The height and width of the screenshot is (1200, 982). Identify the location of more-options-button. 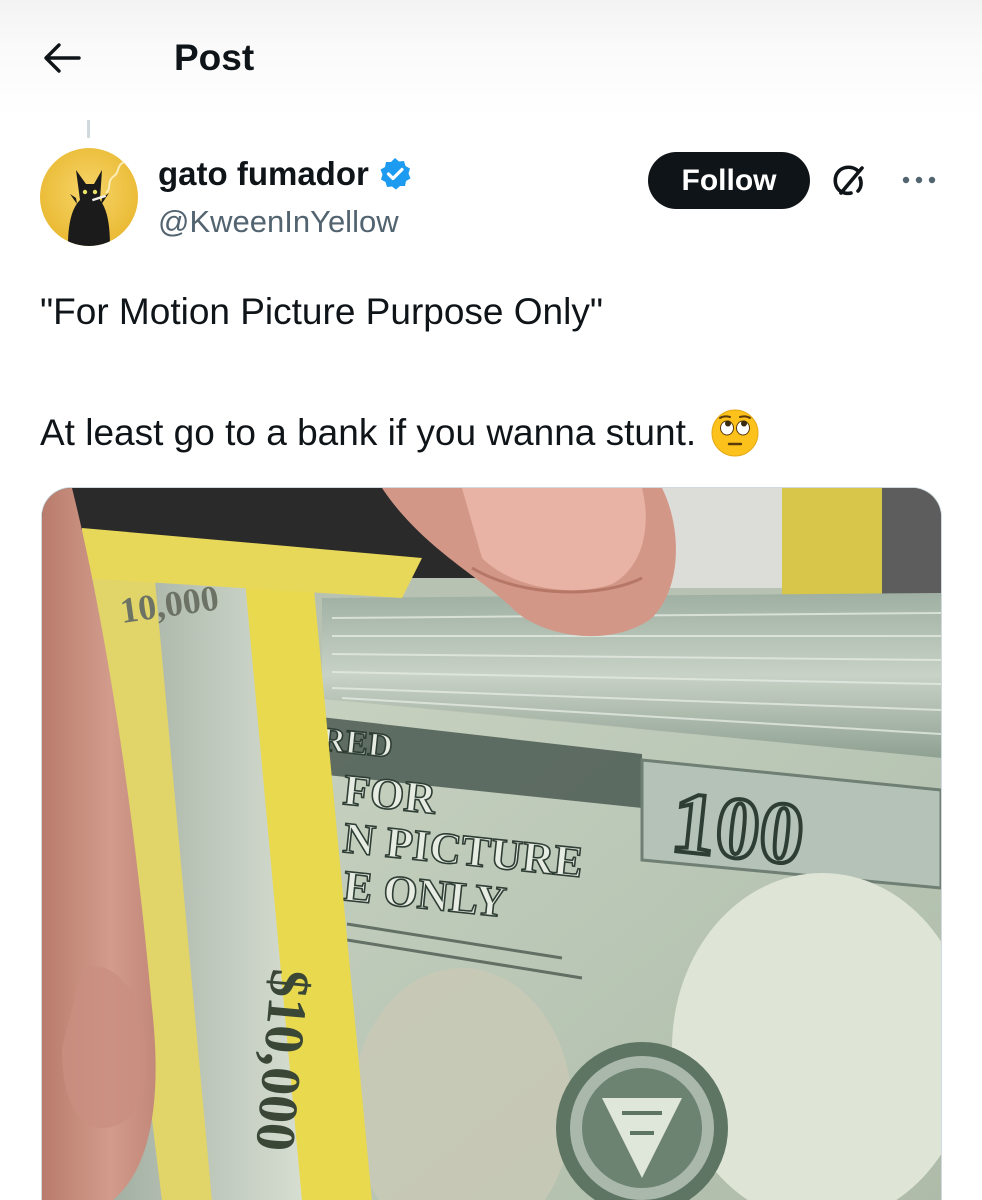
(919, 180).